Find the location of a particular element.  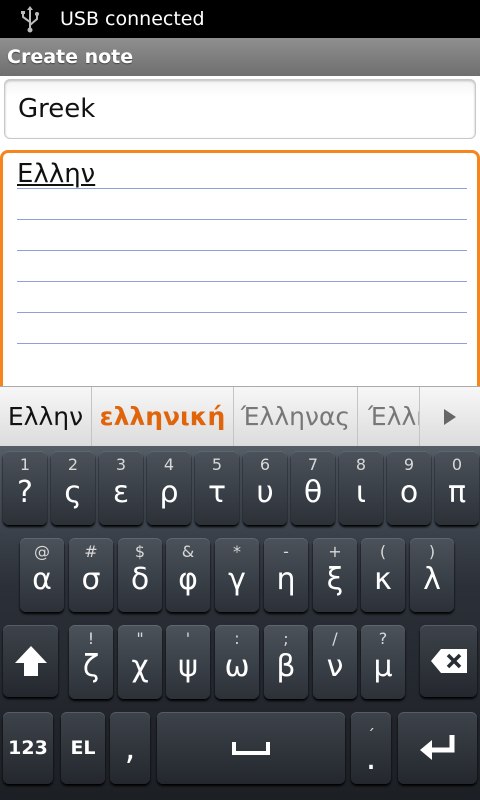

key-alt: # is located at coordinates (91, 551).